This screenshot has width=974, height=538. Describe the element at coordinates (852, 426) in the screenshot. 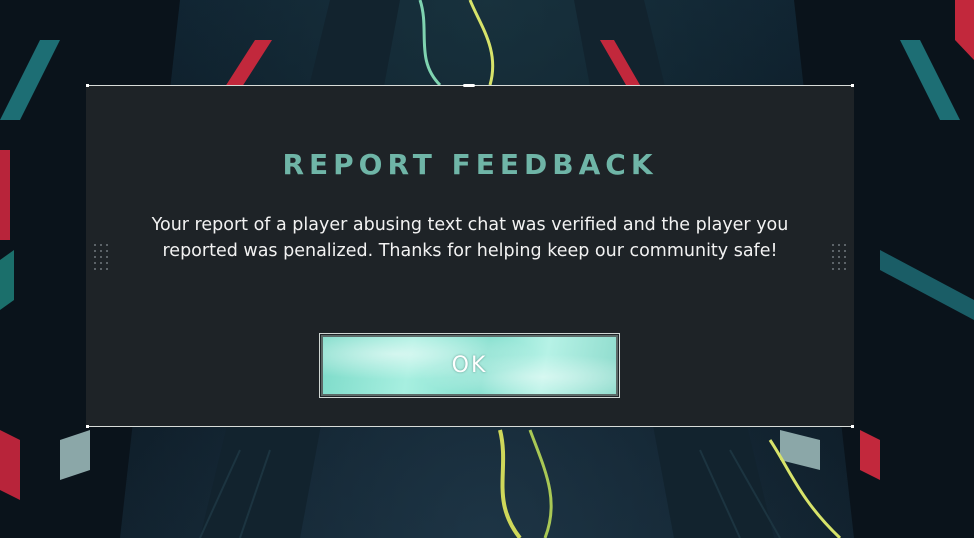

I see `corner-mark-bottom-right` at that location.